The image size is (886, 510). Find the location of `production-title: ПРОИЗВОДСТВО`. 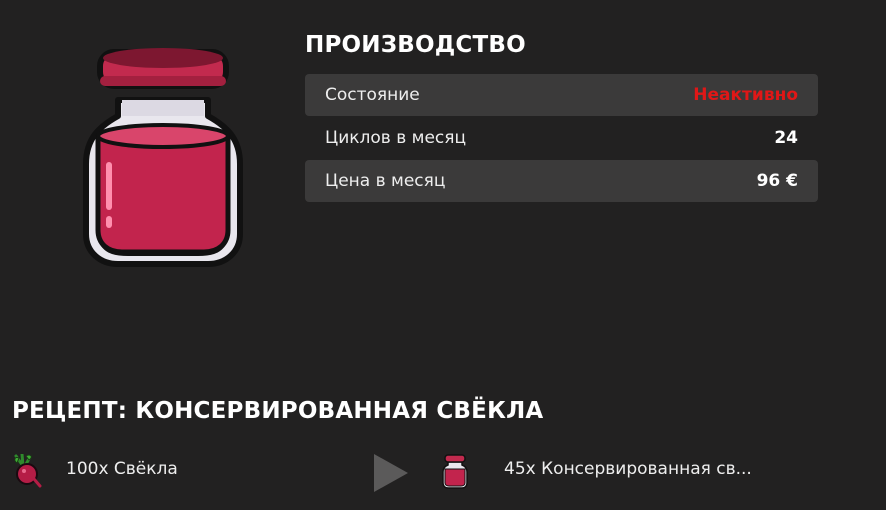

production-title: ПРОИЗВОДСТВО is located at coordinates (415, 45).